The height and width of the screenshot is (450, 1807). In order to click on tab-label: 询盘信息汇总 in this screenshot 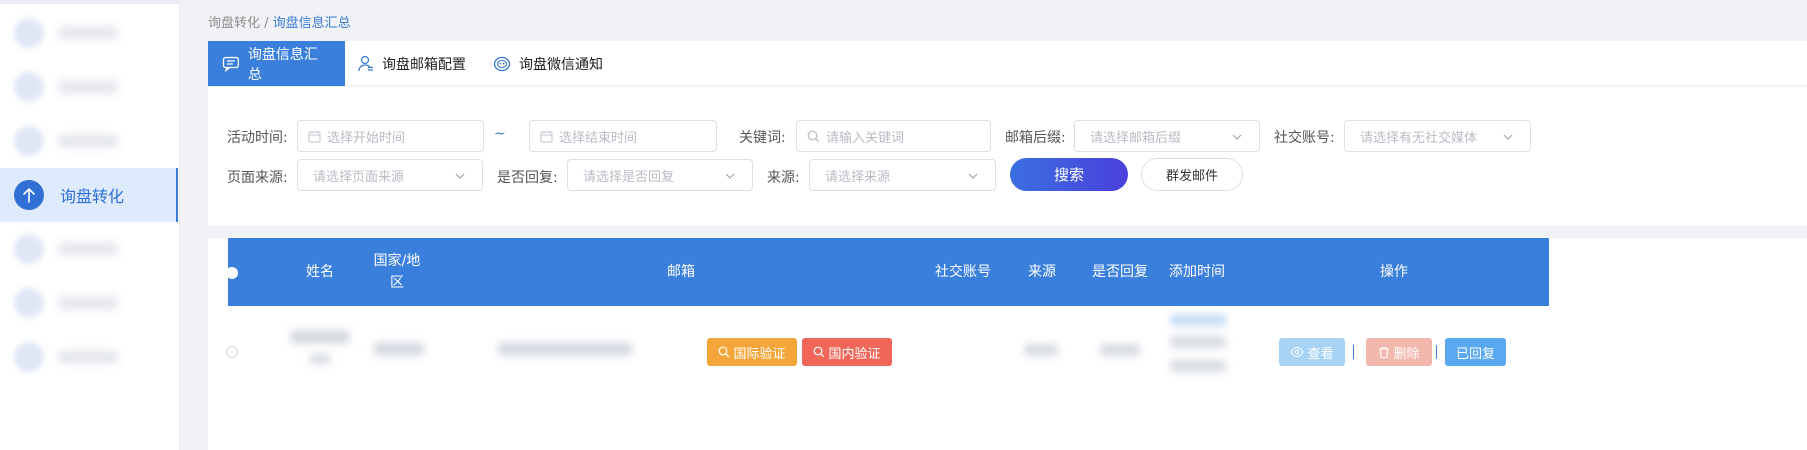, I will do `click(282, 64)`.